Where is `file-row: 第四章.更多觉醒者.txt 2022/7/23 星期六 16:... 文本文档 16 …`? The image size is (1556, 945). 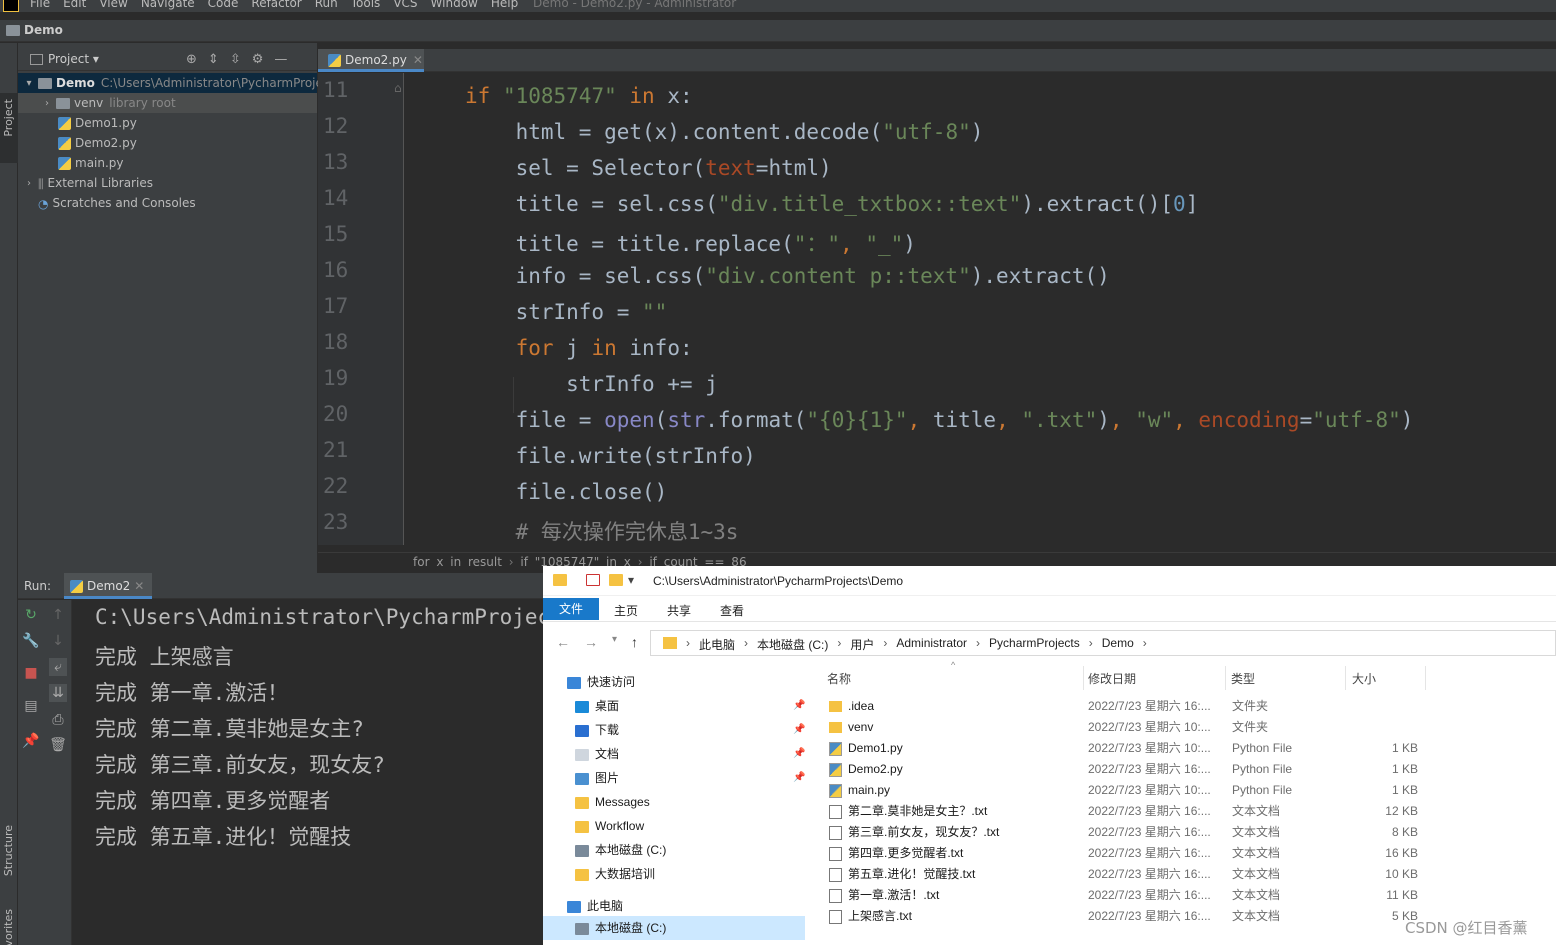 file-row: 第四章.更多觉醒者.txt 2022/7/23 星期六 16:... 文本文档 16 … is located at coordinates (1184, 853).